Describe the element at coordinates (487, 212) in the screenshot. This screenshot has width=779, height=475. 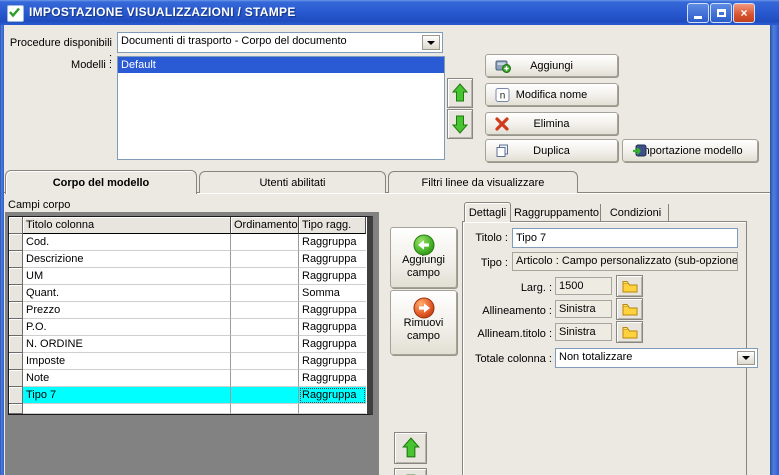
I see `tab-dettagli: Dettagli` at that location.